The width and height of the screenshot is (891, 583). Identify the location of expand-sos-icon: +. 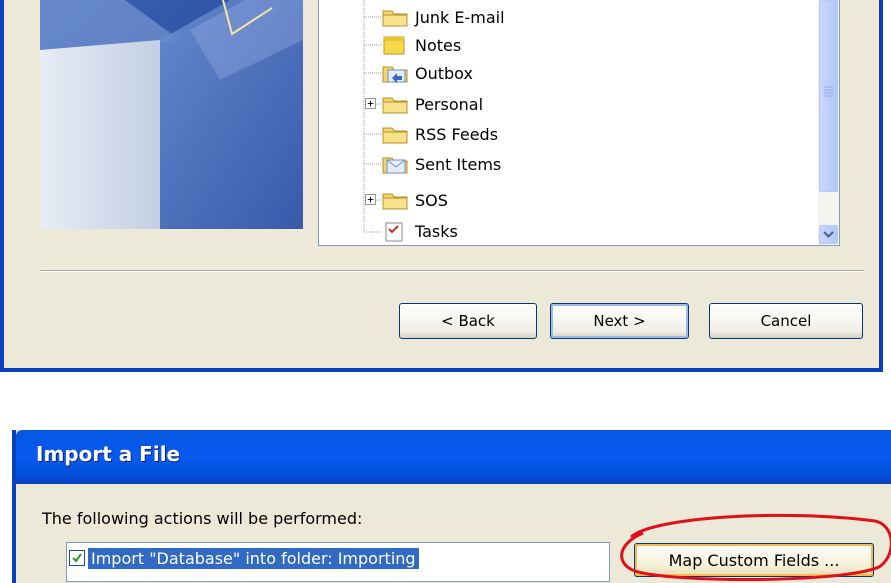
(370, 199).